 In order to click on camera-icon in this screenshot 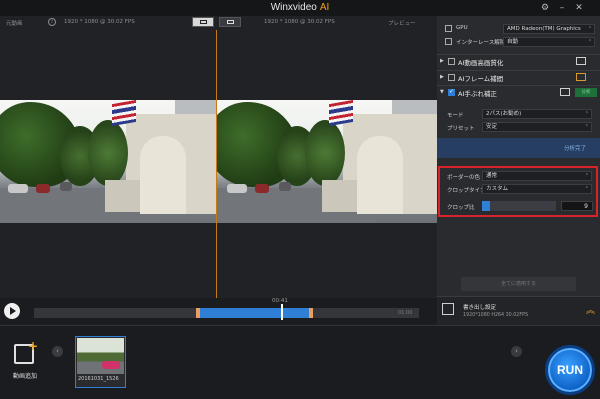, I will do `click(565, 92)`.